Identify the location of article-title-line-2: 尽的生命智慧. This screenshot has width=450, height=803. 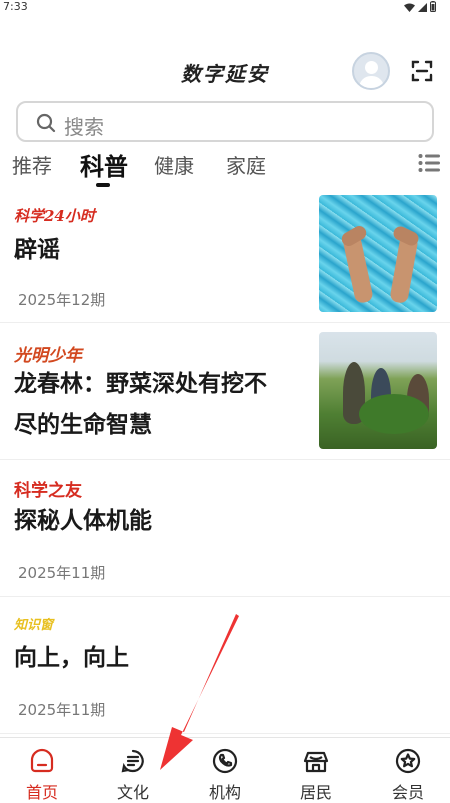
(83, 425).